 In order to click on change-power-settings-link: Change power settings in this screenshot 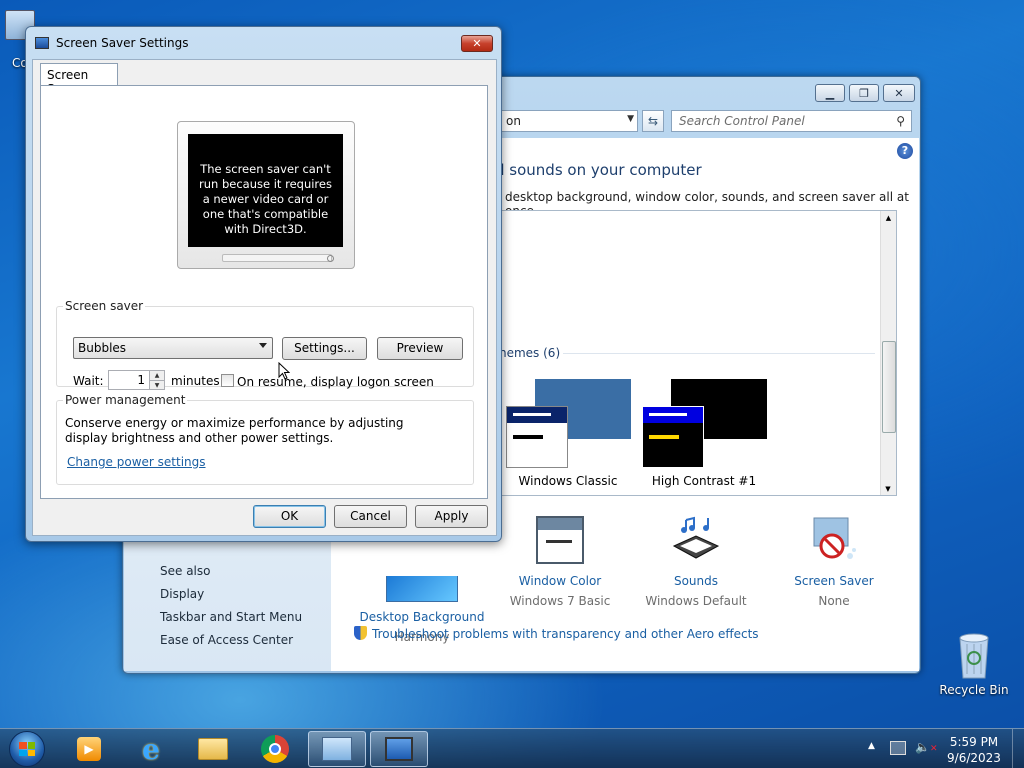, I will do `click(136, 462)`.